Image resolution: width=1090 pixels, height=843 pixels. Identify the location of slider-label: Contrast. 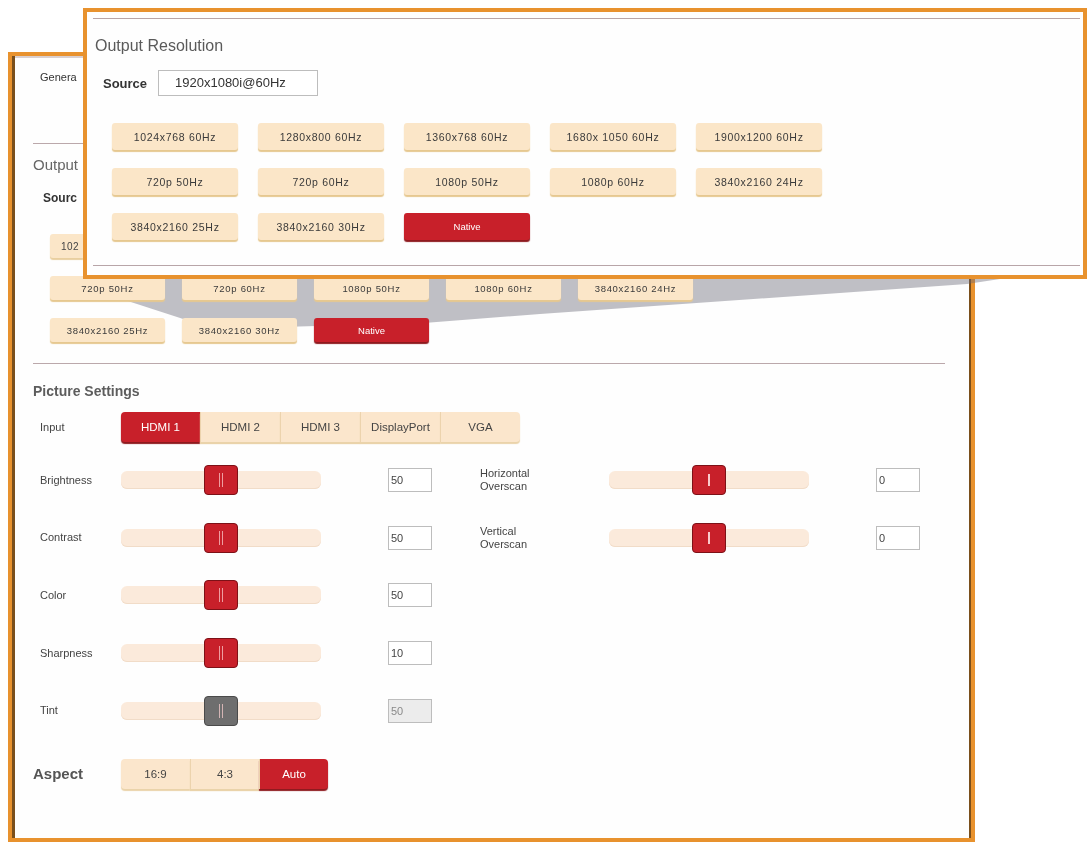
(61, 538).